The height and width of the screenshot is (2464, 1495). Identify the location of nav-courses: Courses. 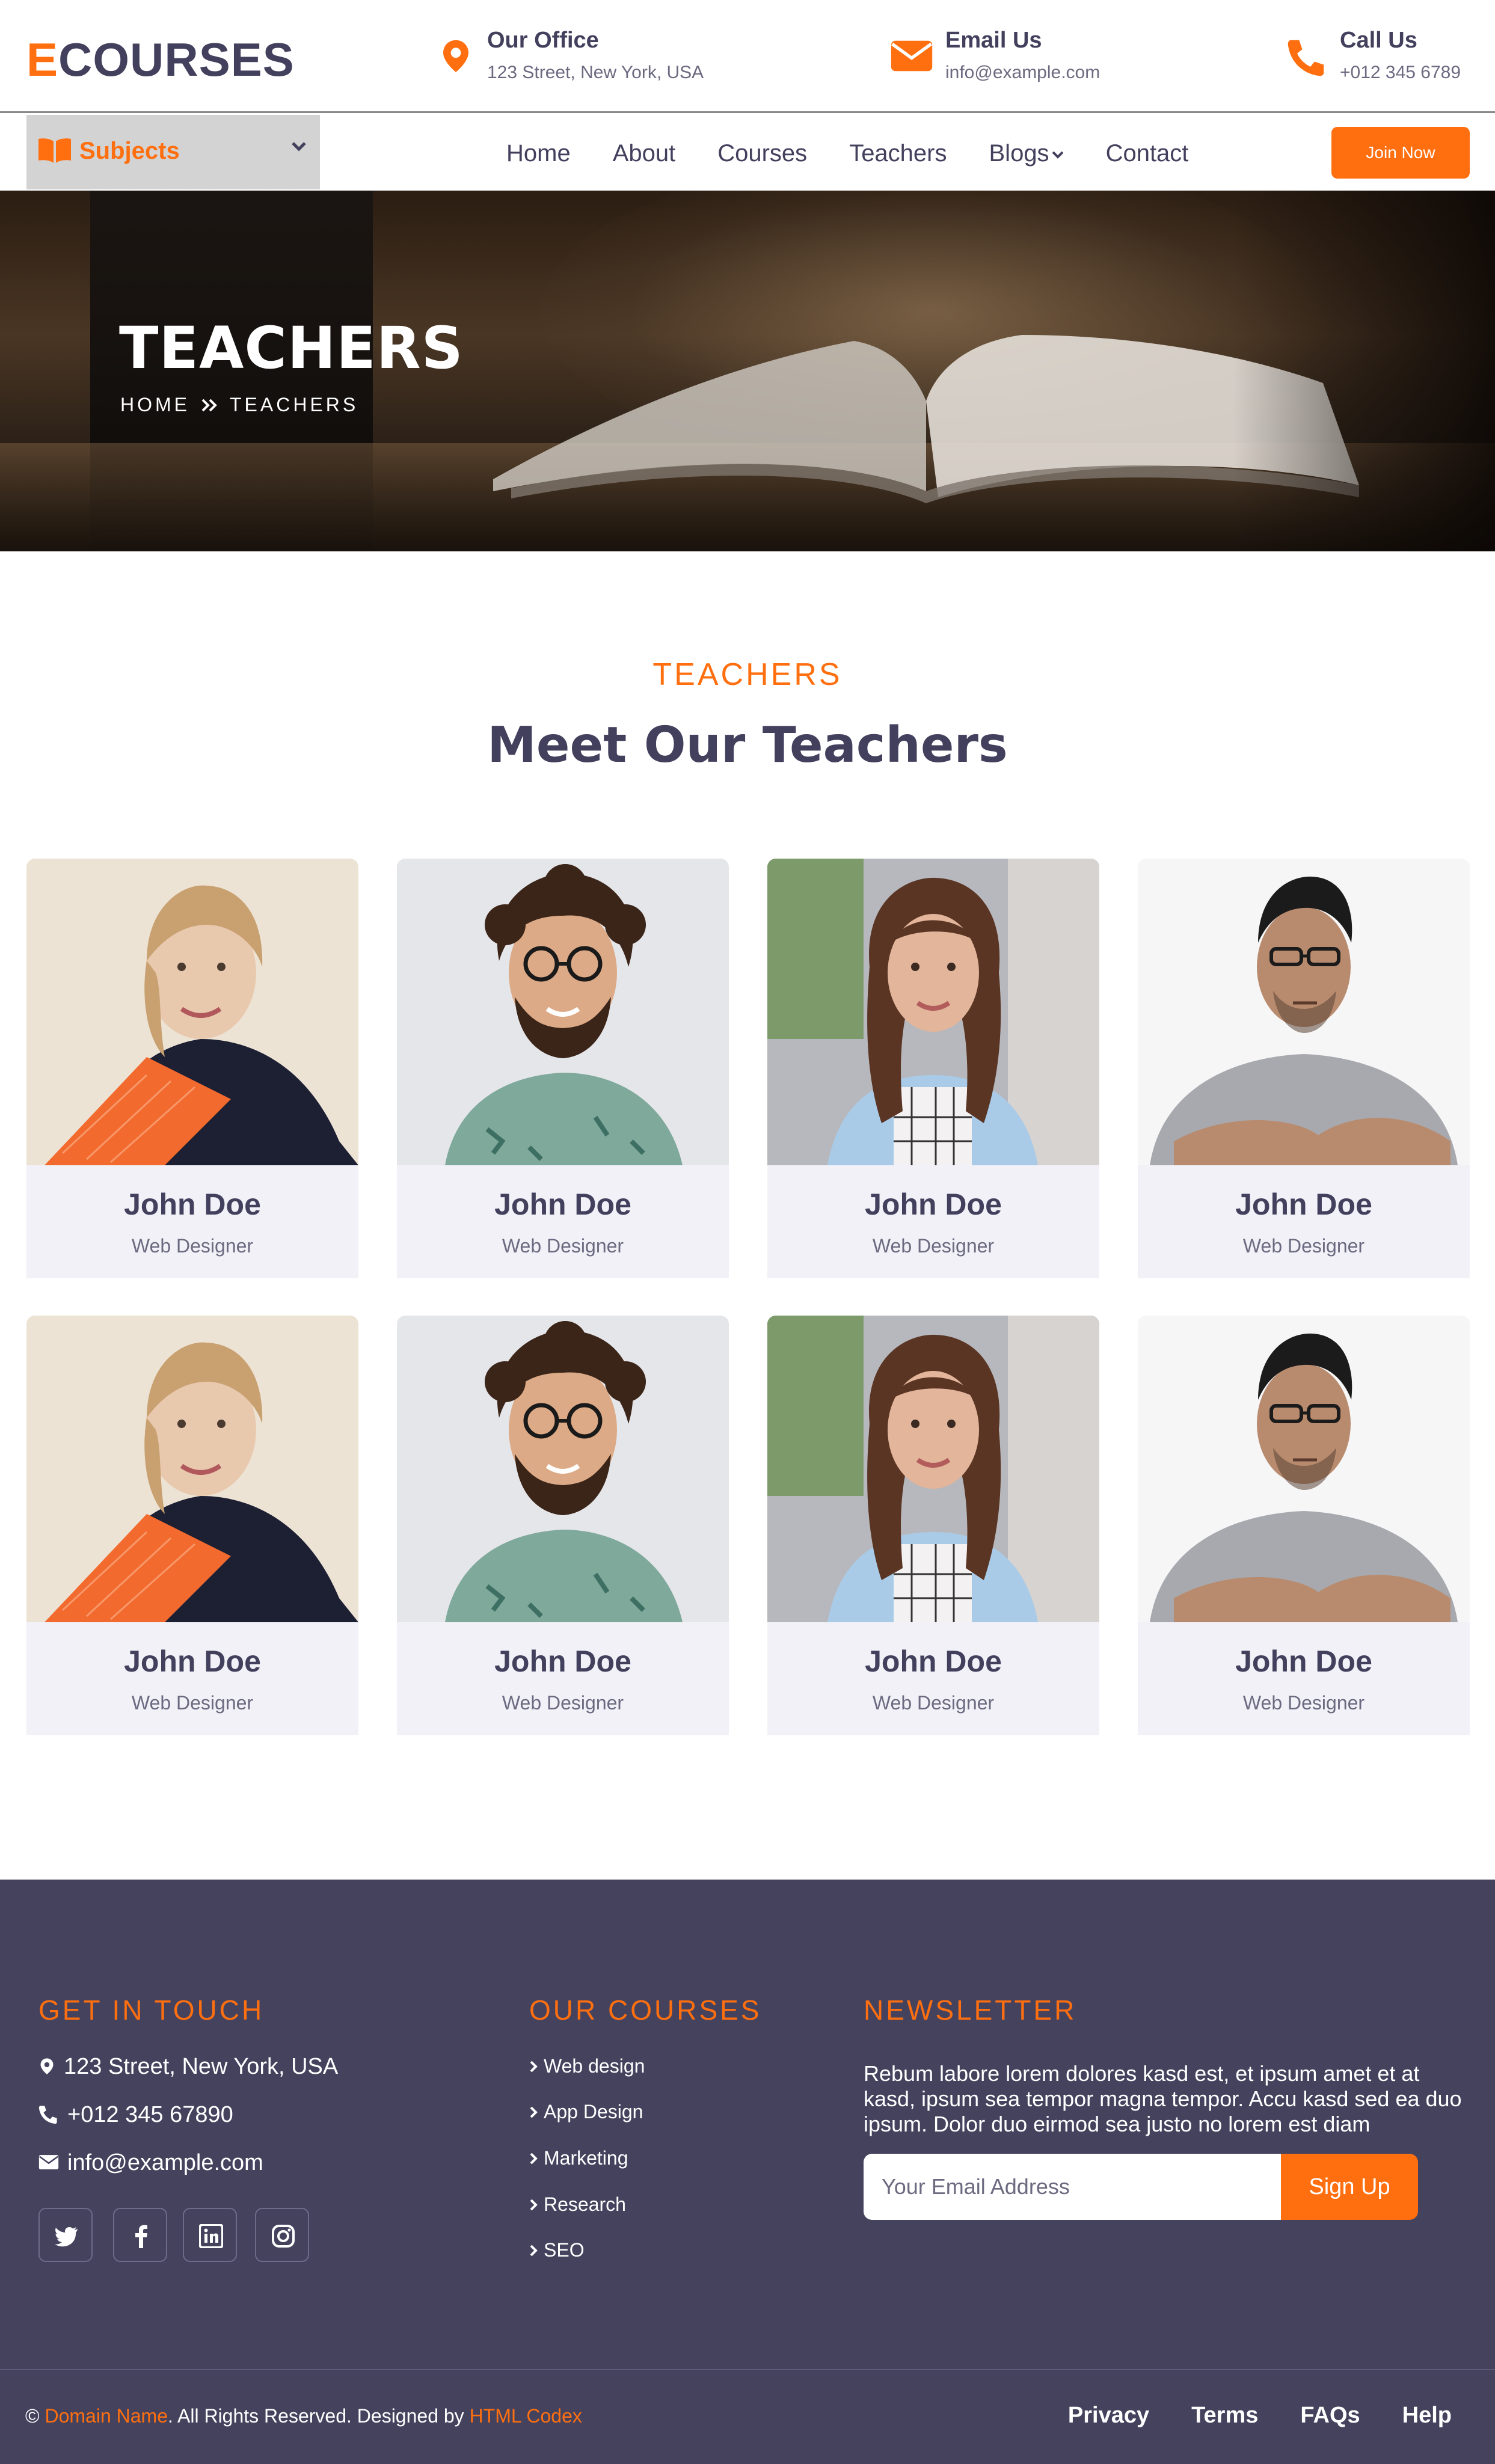
(762, 153).